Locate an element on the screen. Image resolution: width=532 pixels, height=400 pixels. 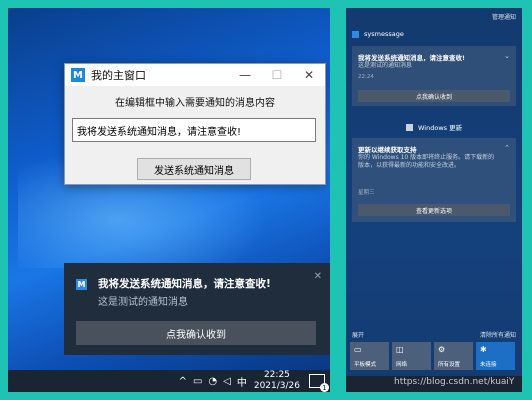
group-header-sysmessage: sysmessage is located at coordinates (378, 34).